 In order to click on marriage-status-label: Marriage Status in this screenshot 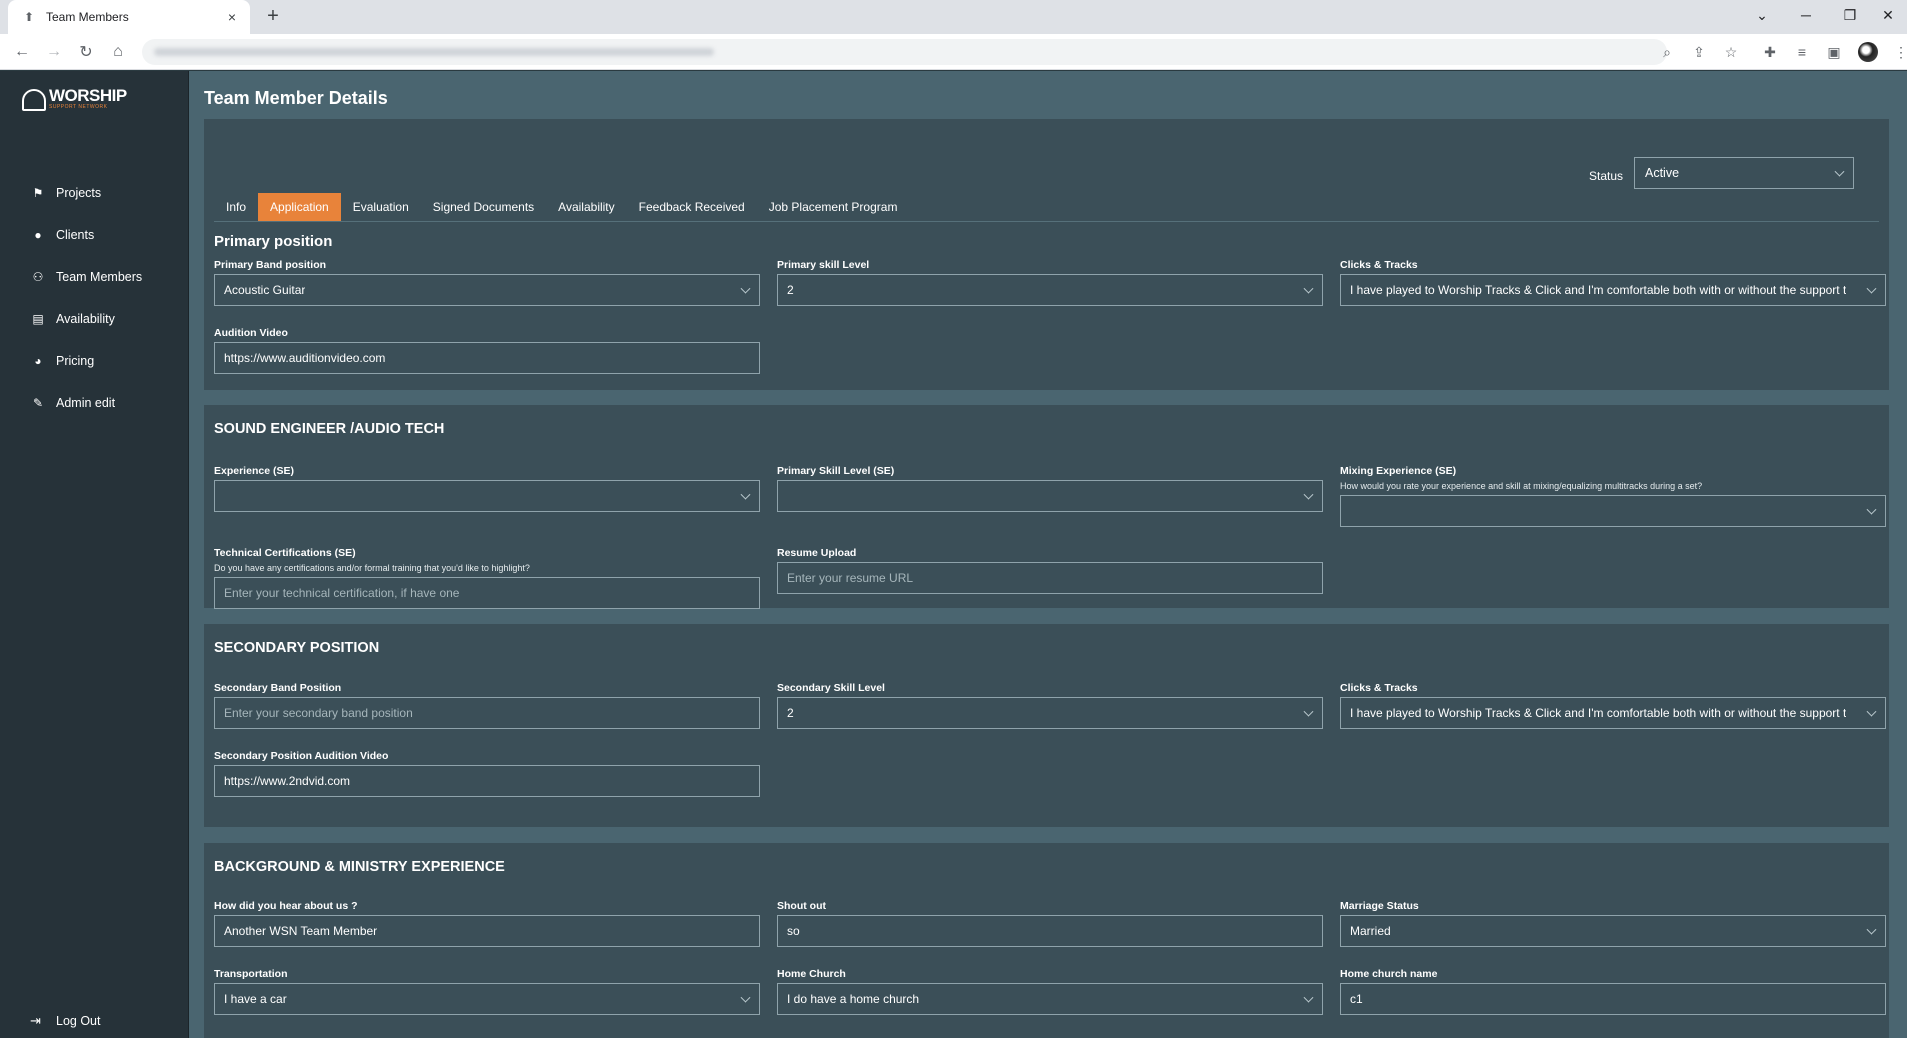, I will do `click(1379, 906)`.